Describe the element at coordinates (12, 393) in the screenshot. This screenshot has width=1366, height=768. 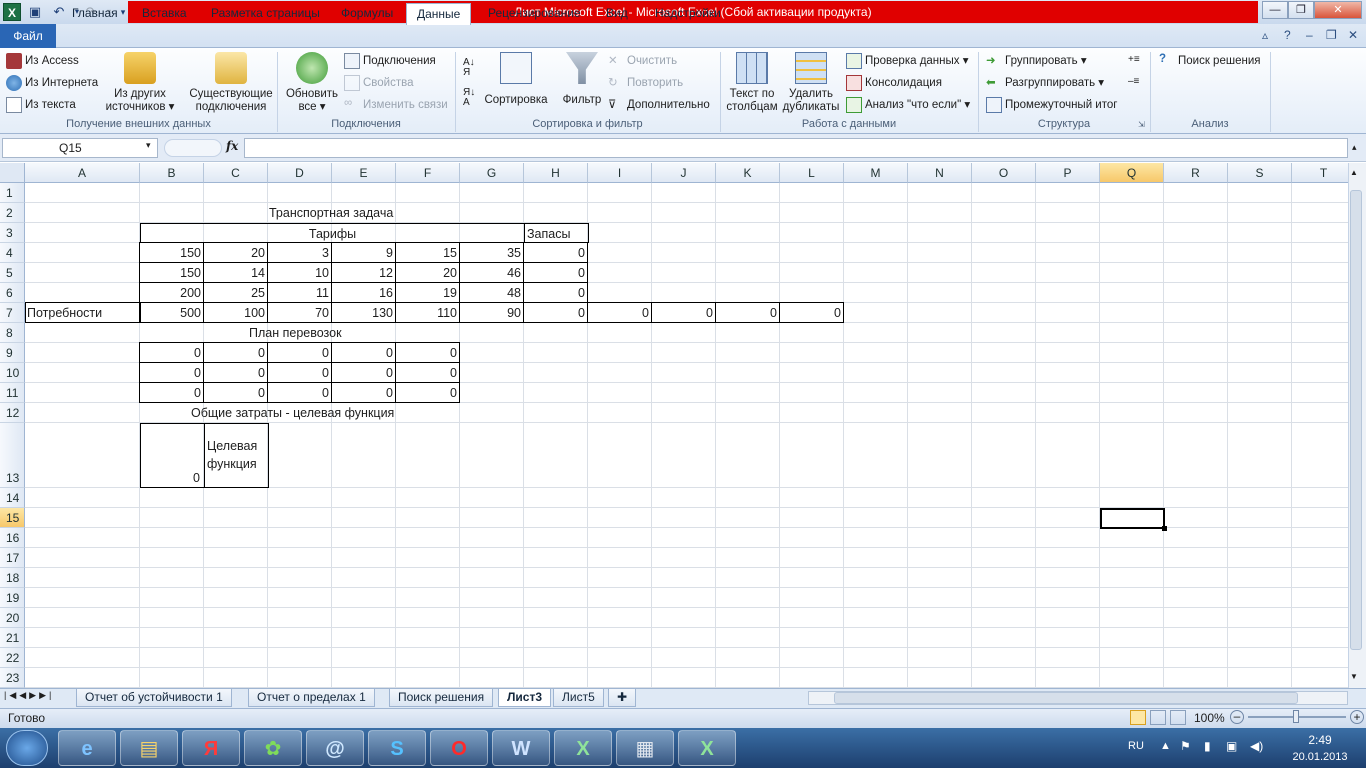
I see `row-header-11: 11` at that location.